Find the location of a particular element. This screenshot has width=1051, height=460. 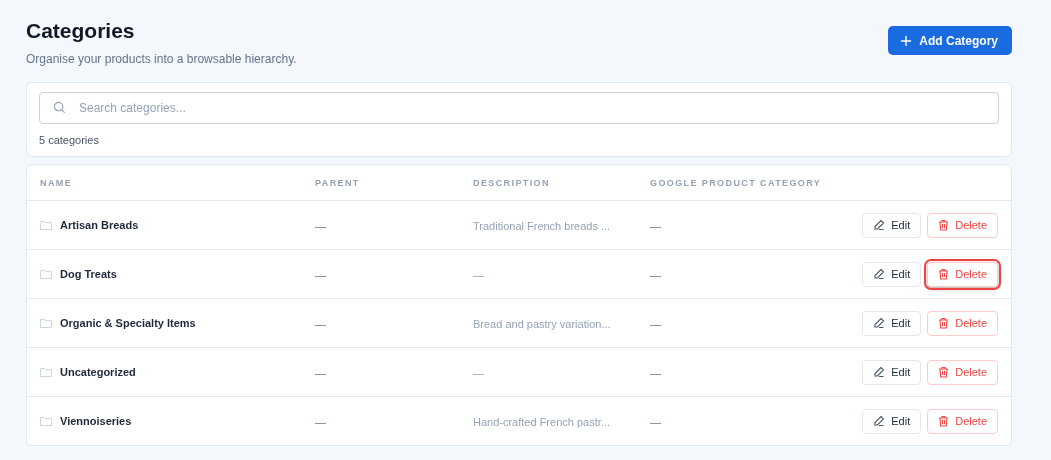

column-header: NAME is located at coordinates (57, 182).